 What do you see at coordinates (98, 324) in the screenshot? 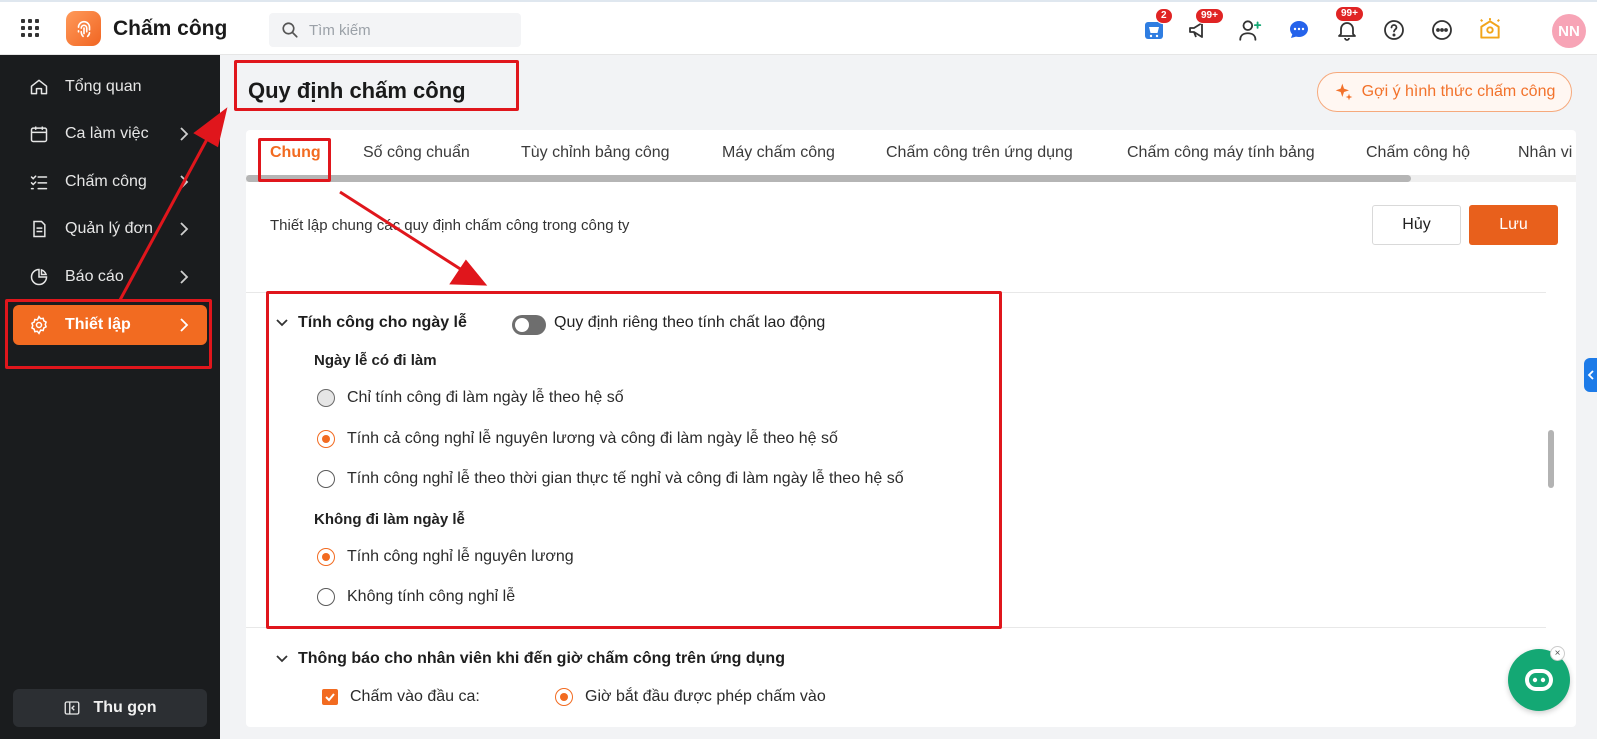
I see `sidebar-item-label: Thiết lập` at bounding box center [98, 324].